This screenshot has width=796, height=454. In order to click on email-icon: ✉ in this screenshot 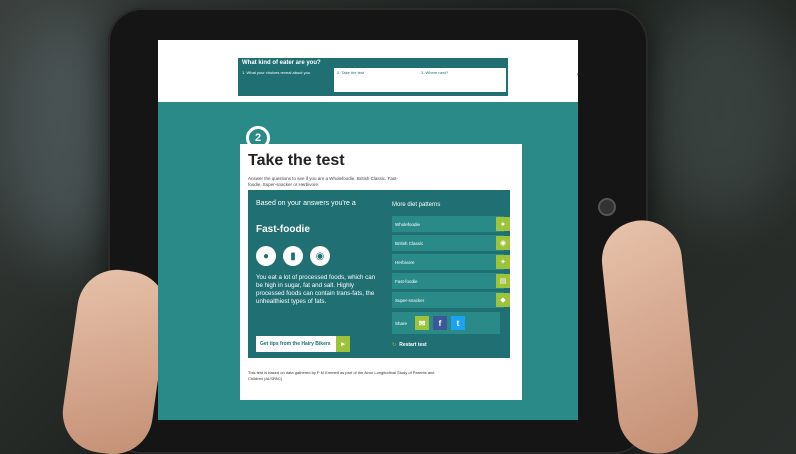, I will do `click(422, 323)`.